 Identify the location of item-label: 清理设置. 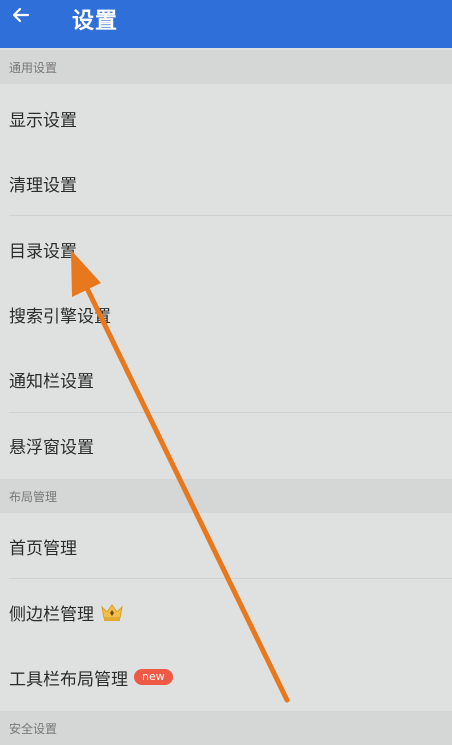
(43, 185).